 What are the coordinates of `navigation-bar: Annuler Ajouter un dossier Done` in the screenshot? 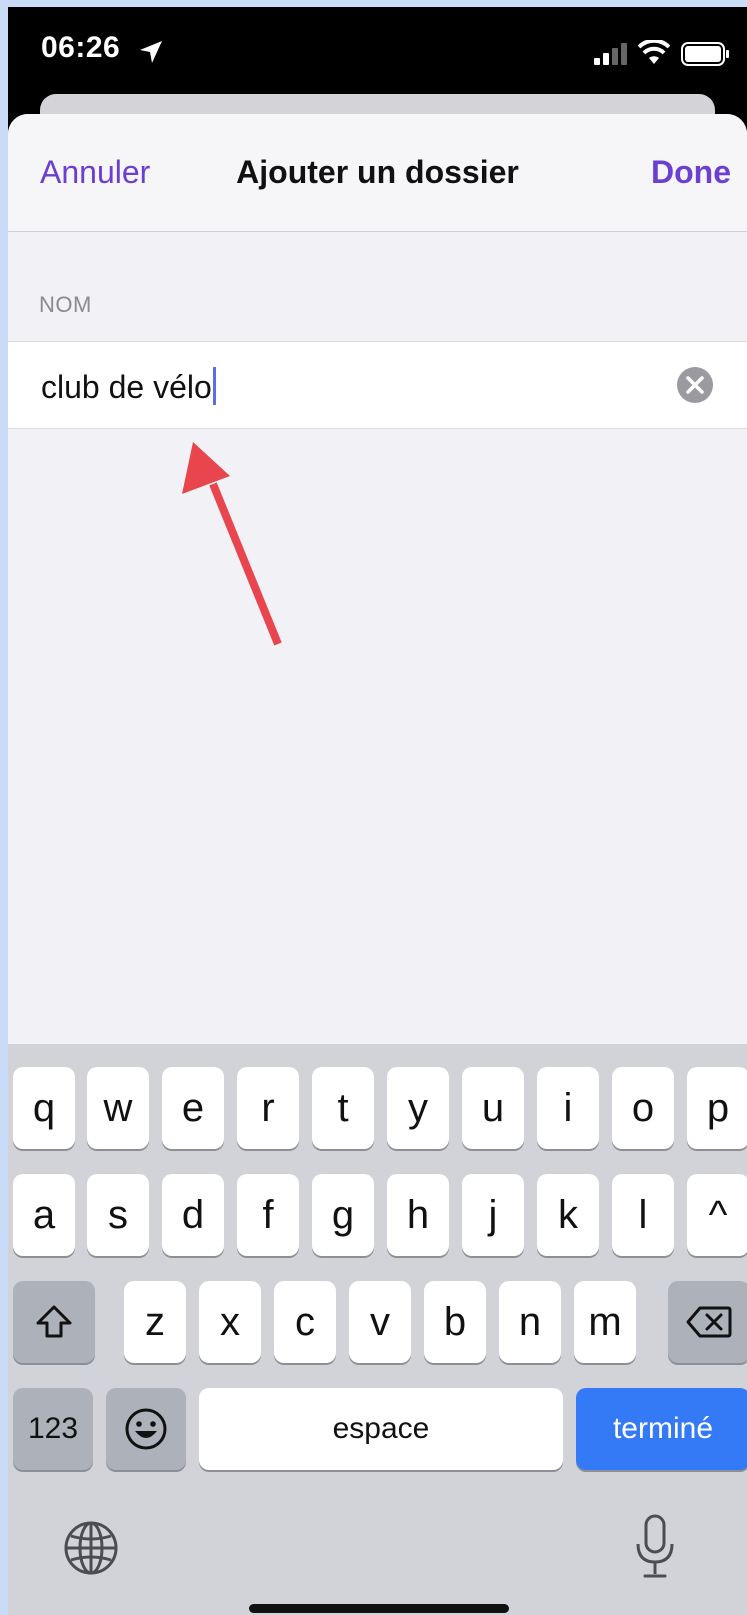 It's located at (377, 173).